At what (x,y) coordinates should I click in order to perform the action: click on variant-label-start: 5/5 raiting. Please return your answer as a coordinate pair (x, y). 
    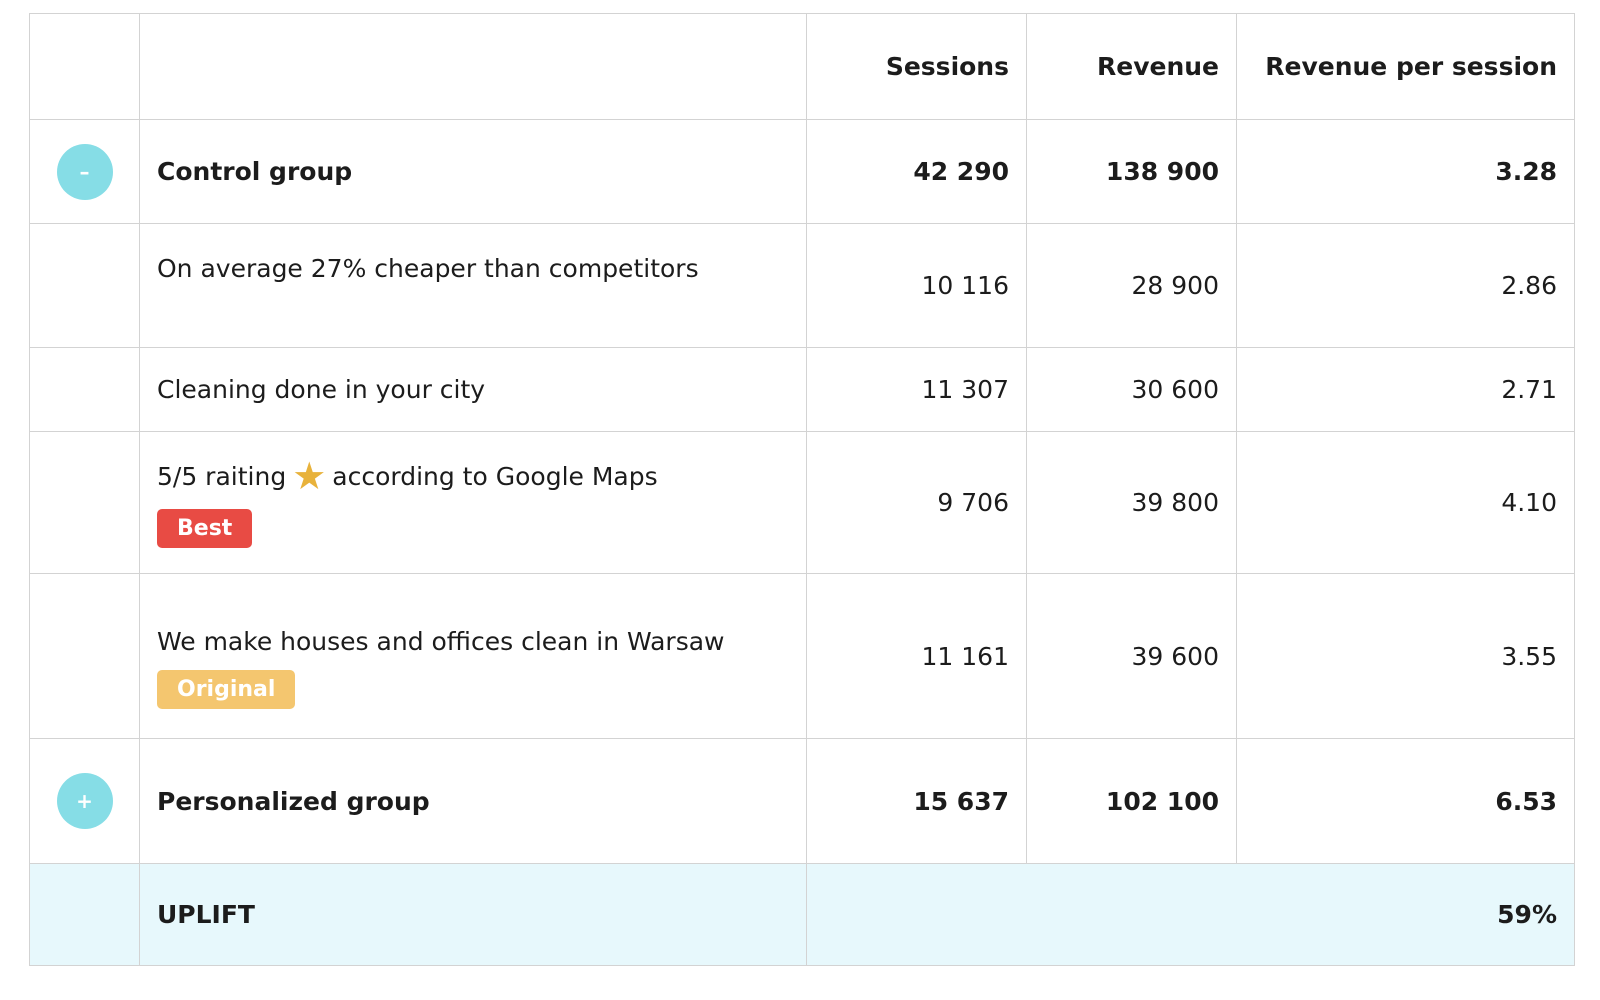
    Looking at the image, I should click on (222, 476).